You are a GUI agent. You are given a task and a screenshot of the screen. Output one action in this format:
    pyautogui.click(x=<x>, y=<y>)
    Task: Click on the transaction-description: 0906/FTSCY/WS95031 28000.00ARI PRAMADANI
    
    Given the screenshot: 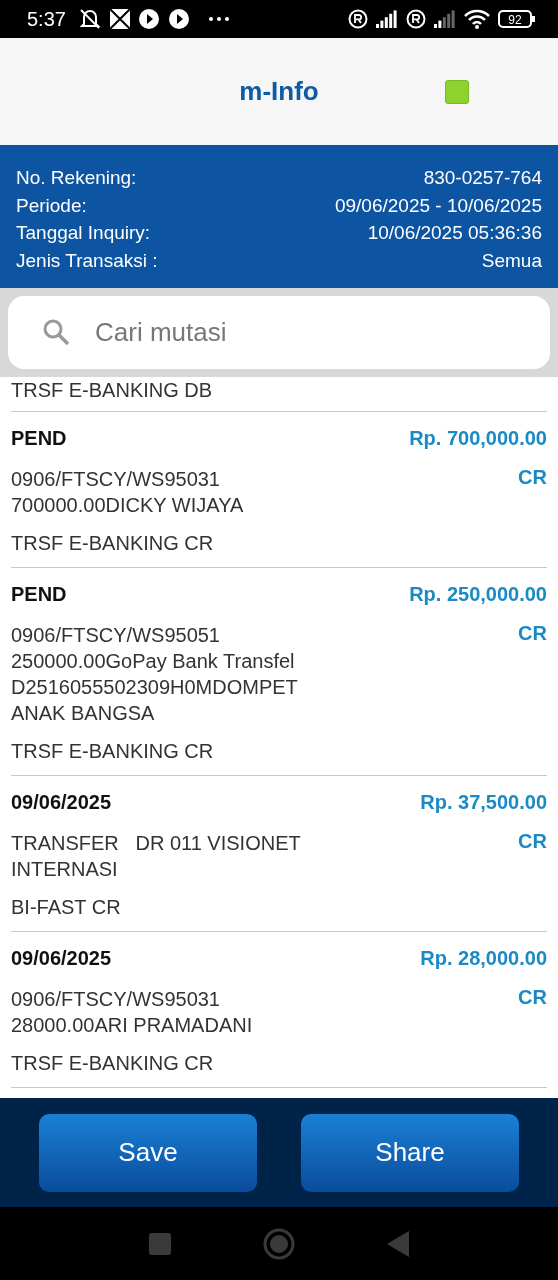 What is the action you would take?
    pyautogui.click(x=132, y=1012)
    